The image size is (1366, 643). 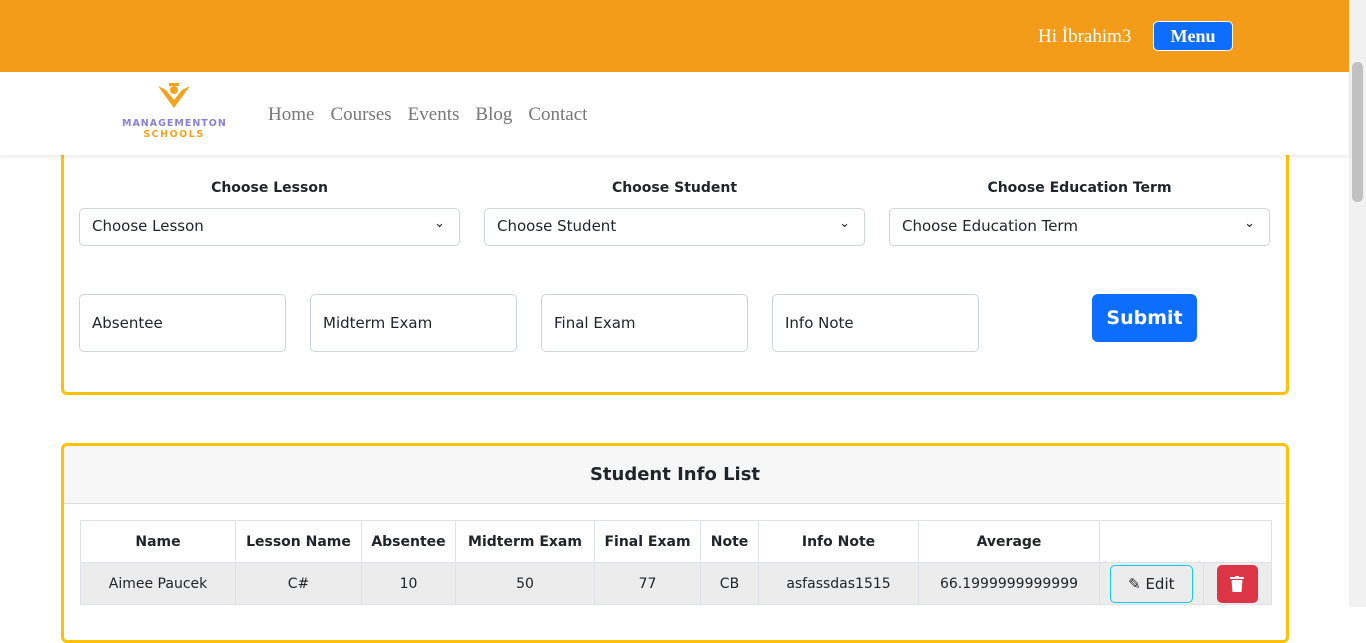 I want to click on cell-info-note: asfassdas1515, so click(x=838, y=583).